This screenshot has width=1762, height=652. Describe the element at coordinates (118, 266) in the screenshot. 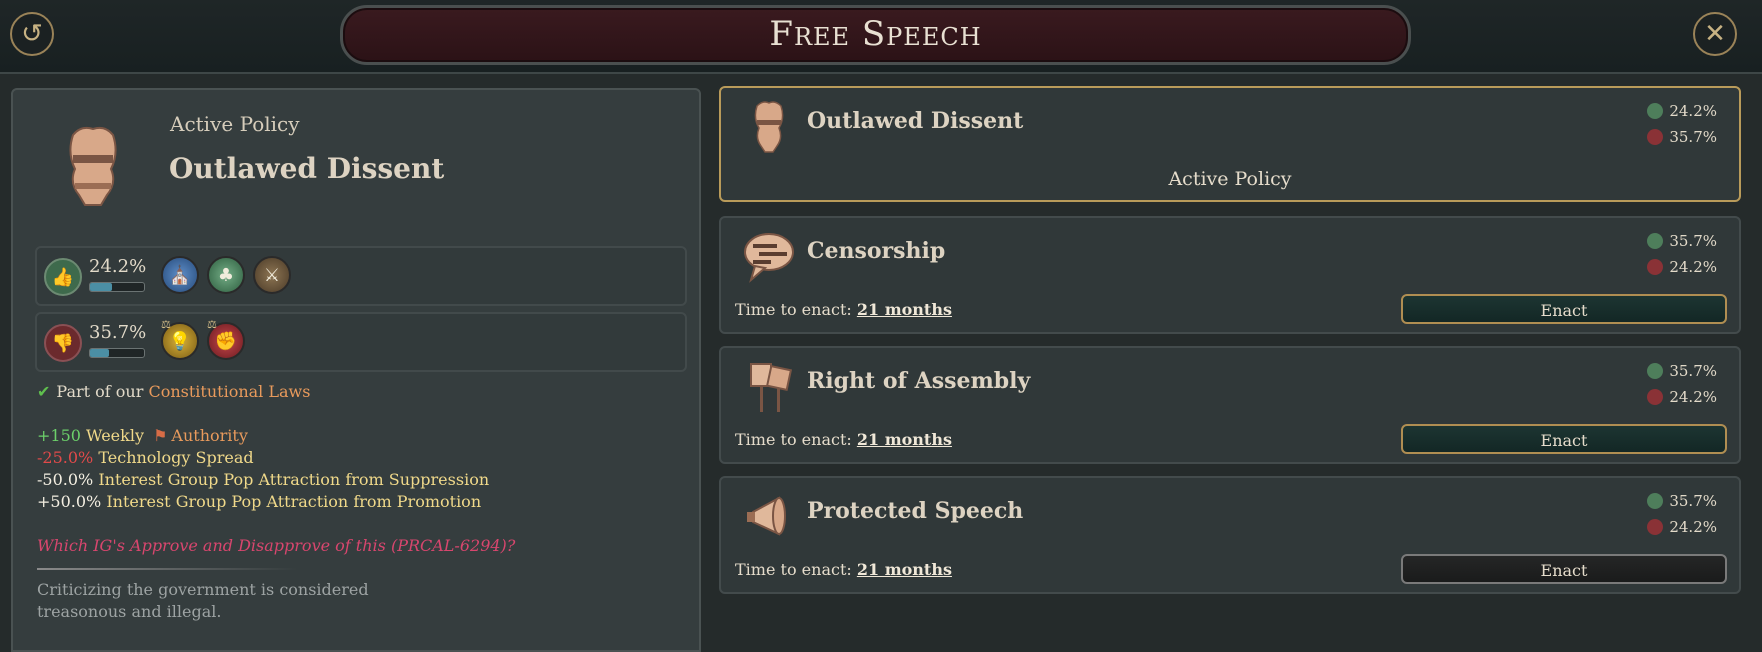

I see `approval-percent: 24.2%` at that location.